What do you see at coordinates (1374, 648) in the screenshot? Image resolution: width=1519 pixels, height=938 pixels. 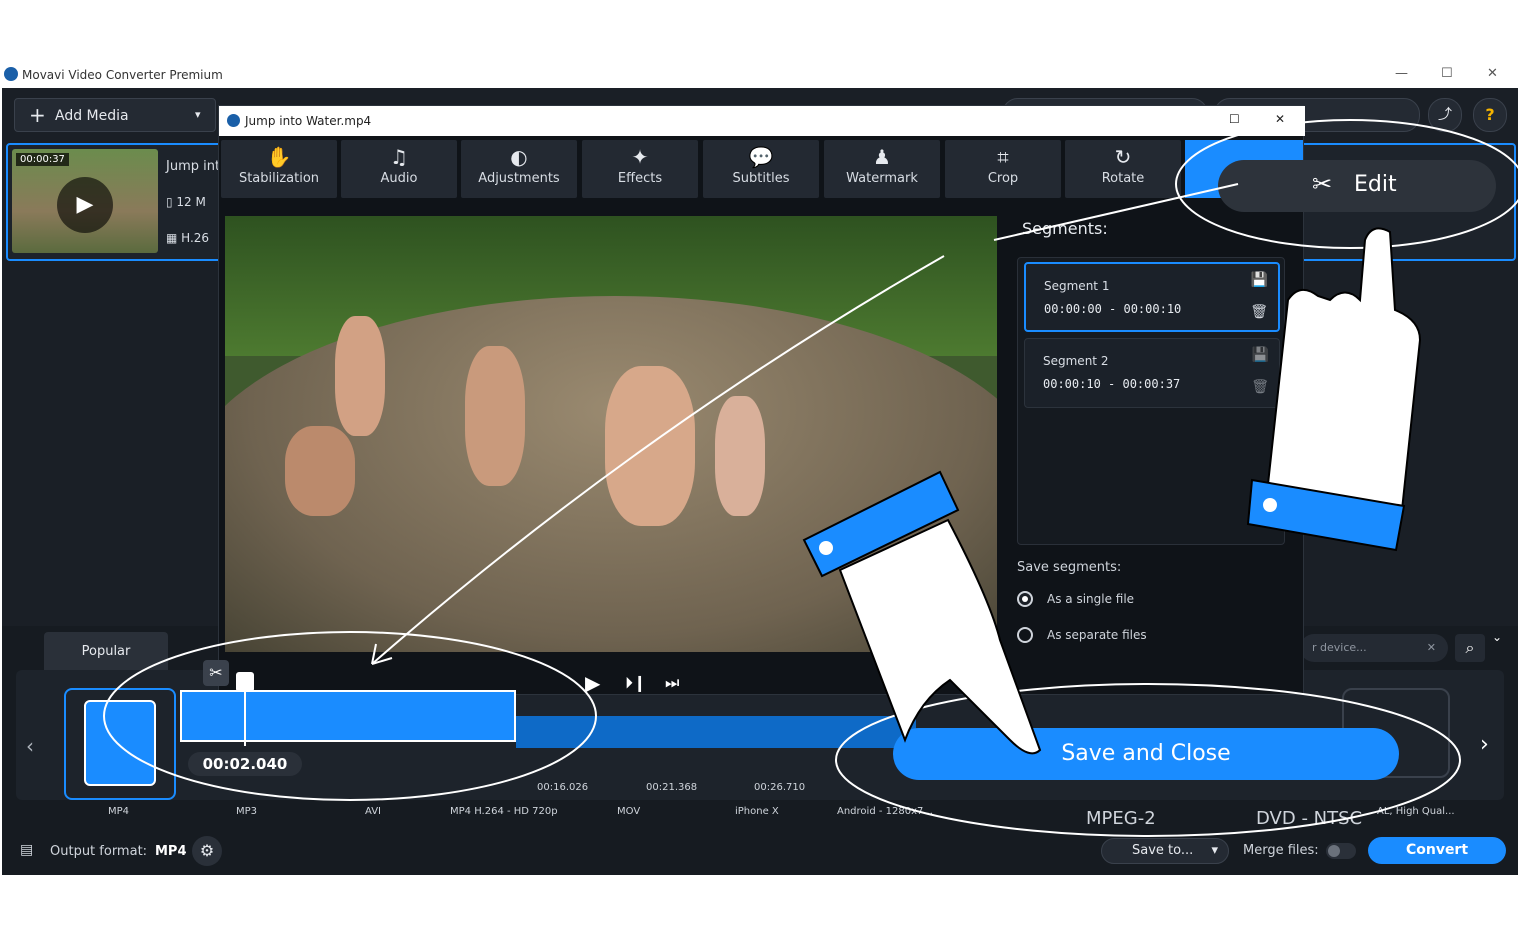 I see `device-search-input: r device... ✕` at bounding box center [1374, 648].